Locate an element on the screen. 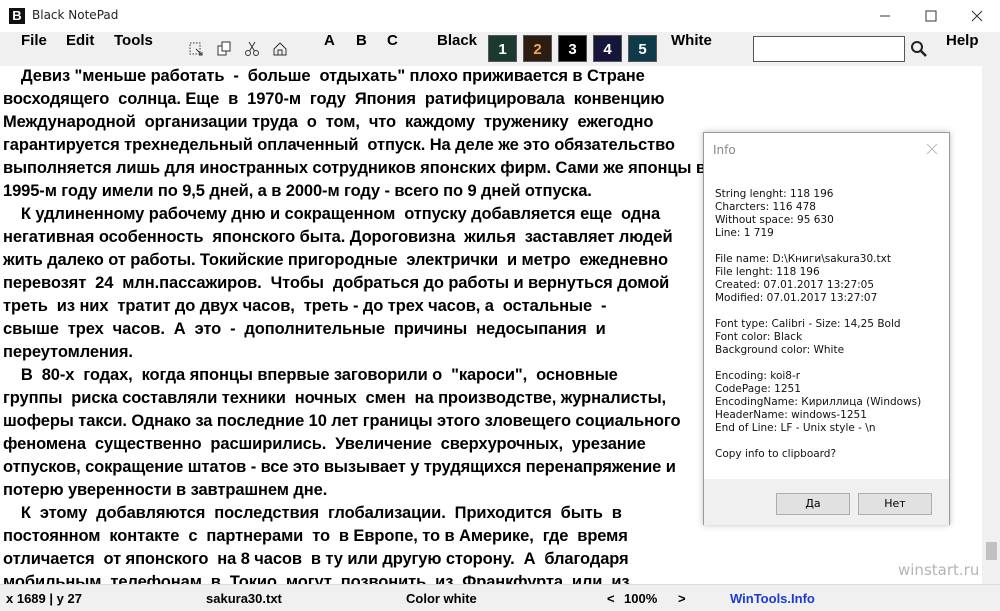  info-line: Copy info to clipboard? is located at coordinates (776, 454).